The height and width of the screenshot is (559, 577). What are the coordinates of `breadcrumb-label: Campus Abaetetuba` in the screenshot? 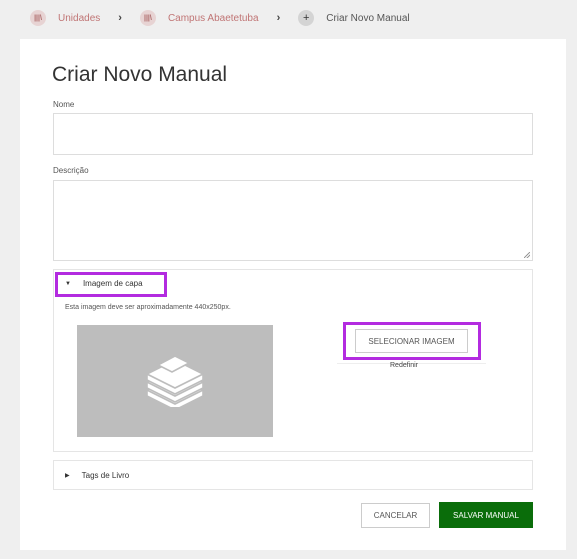 It's located at (213, 18).